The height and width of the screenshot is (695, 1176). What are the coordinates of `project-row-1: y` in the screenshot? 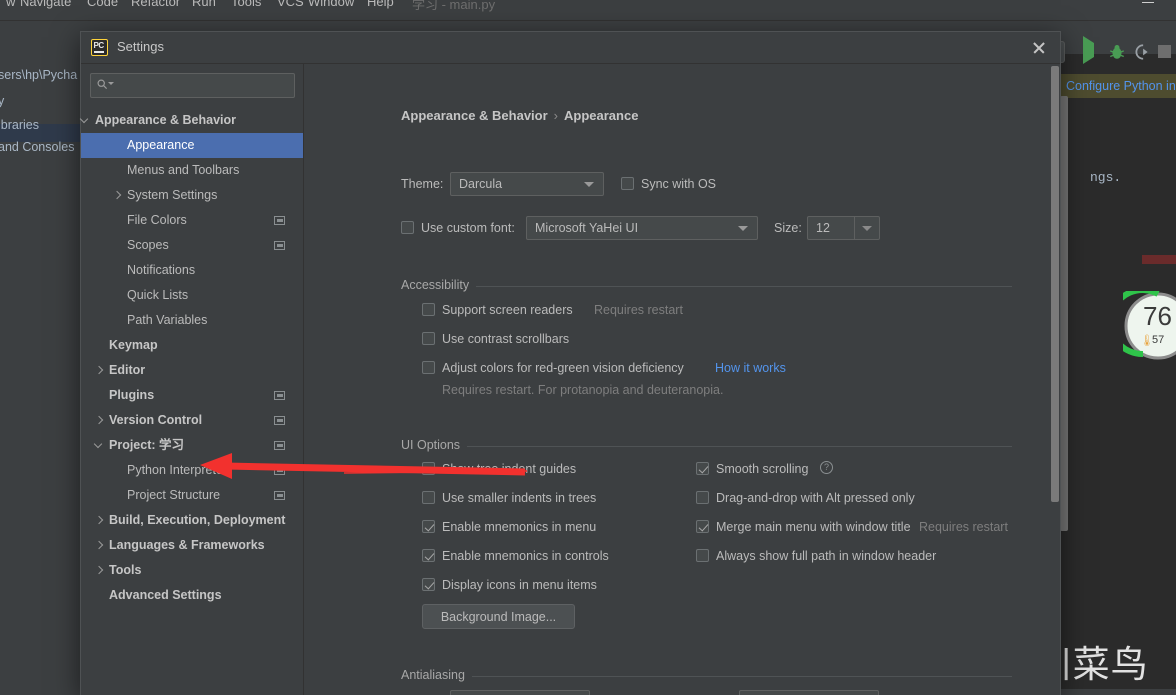 It's located at (2, 101).